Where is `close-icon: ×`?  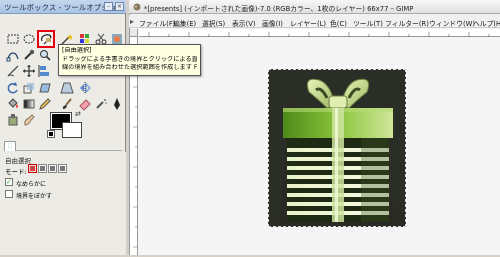 close-icon: × is located at coordinates (119, 6).